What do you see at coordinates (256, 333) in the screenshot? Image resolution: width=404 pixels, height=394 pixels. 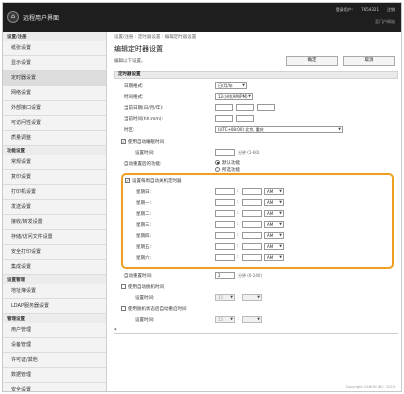 I see `divider` at bounding box center [256, 333].